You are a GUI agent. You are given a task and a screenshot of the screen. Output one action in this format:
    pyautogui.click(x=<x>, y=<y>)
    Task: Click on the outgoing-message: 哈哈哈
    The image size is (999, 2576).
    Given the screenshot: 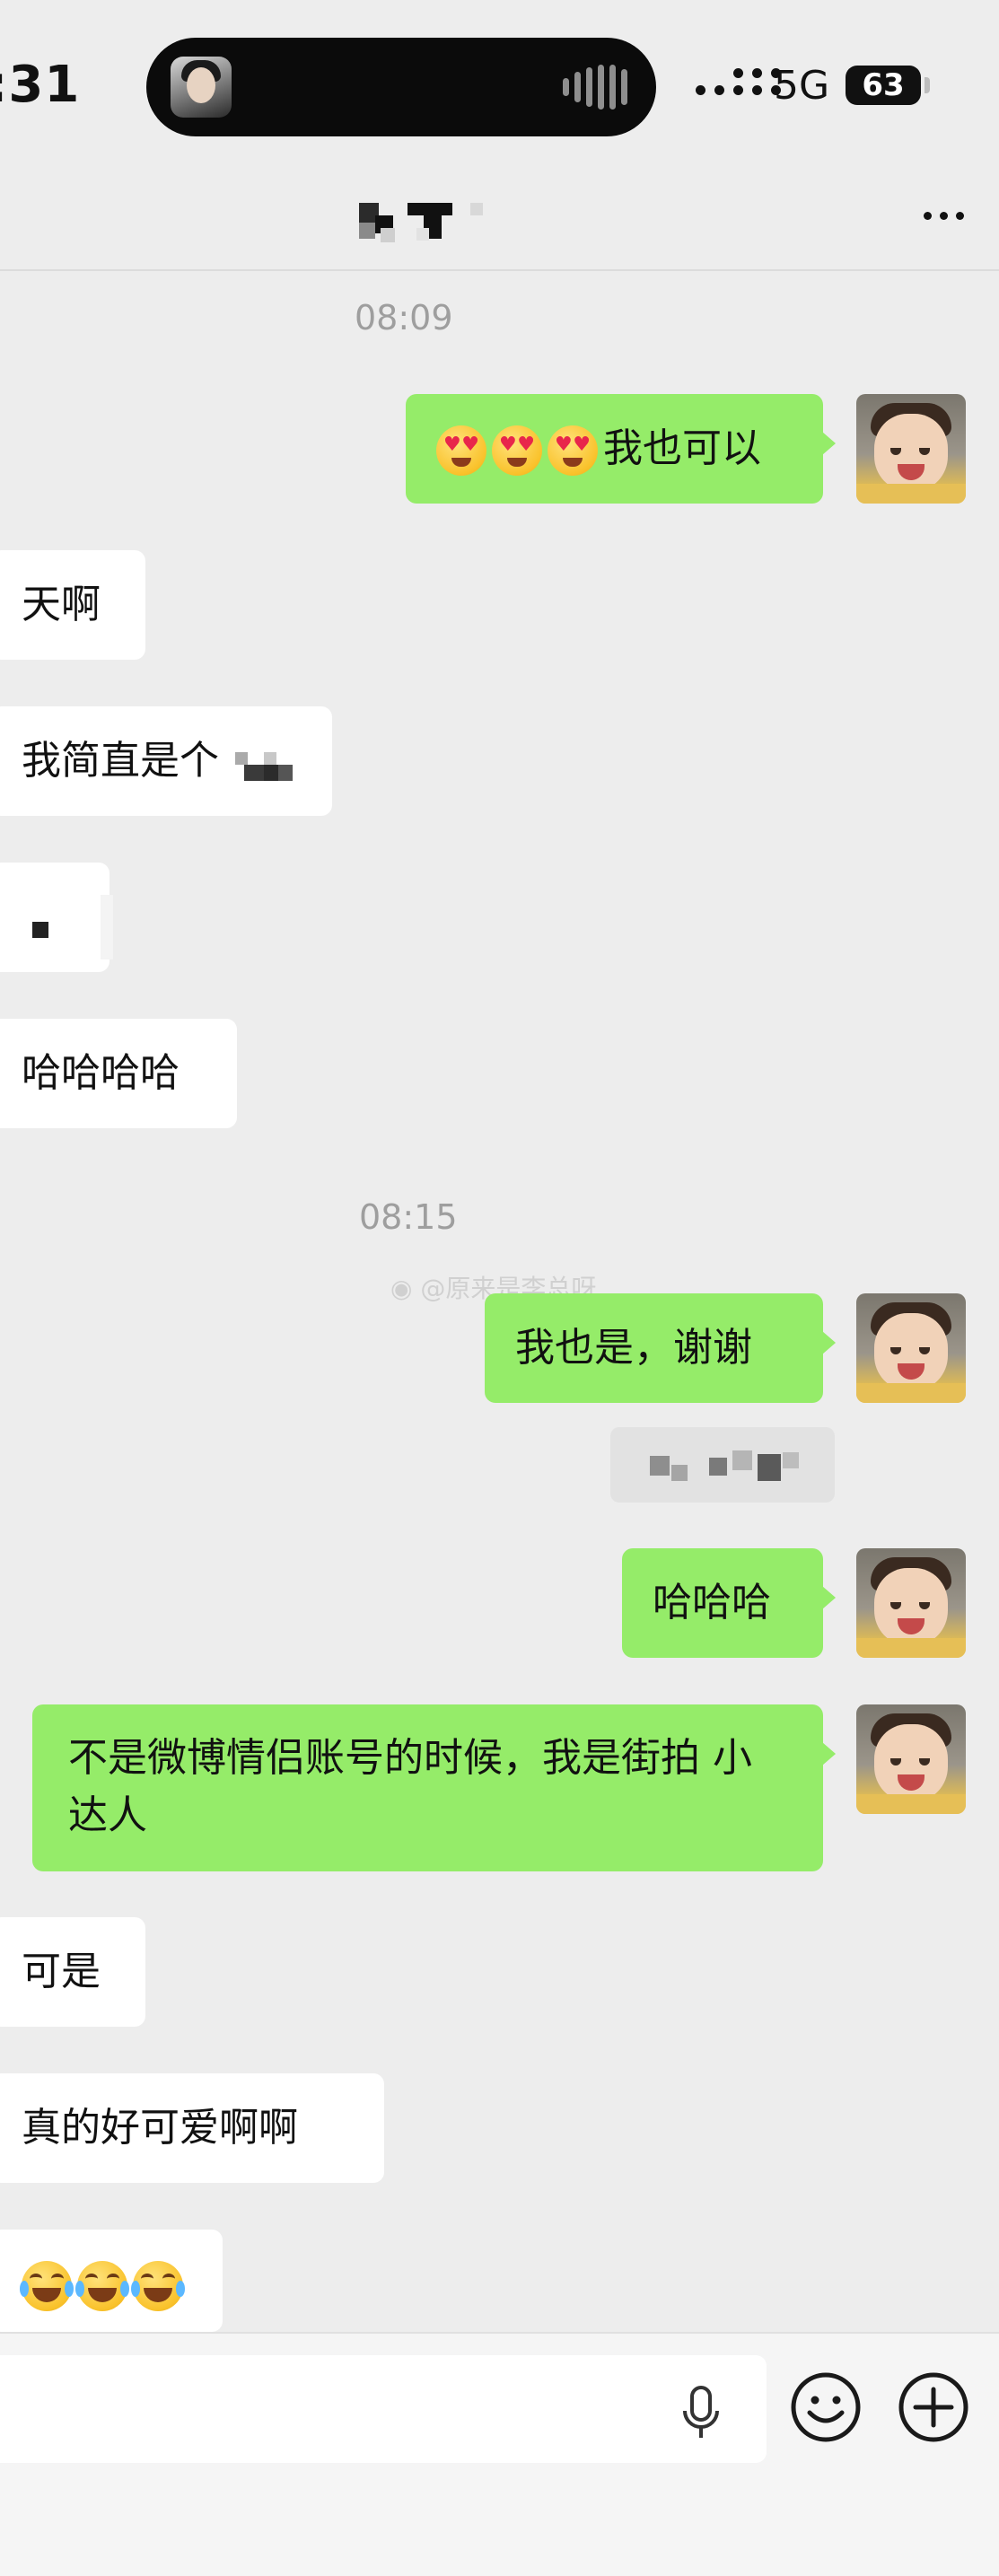 What is the action you would take?
    pyautogui.click(x=729, y=1603)
    